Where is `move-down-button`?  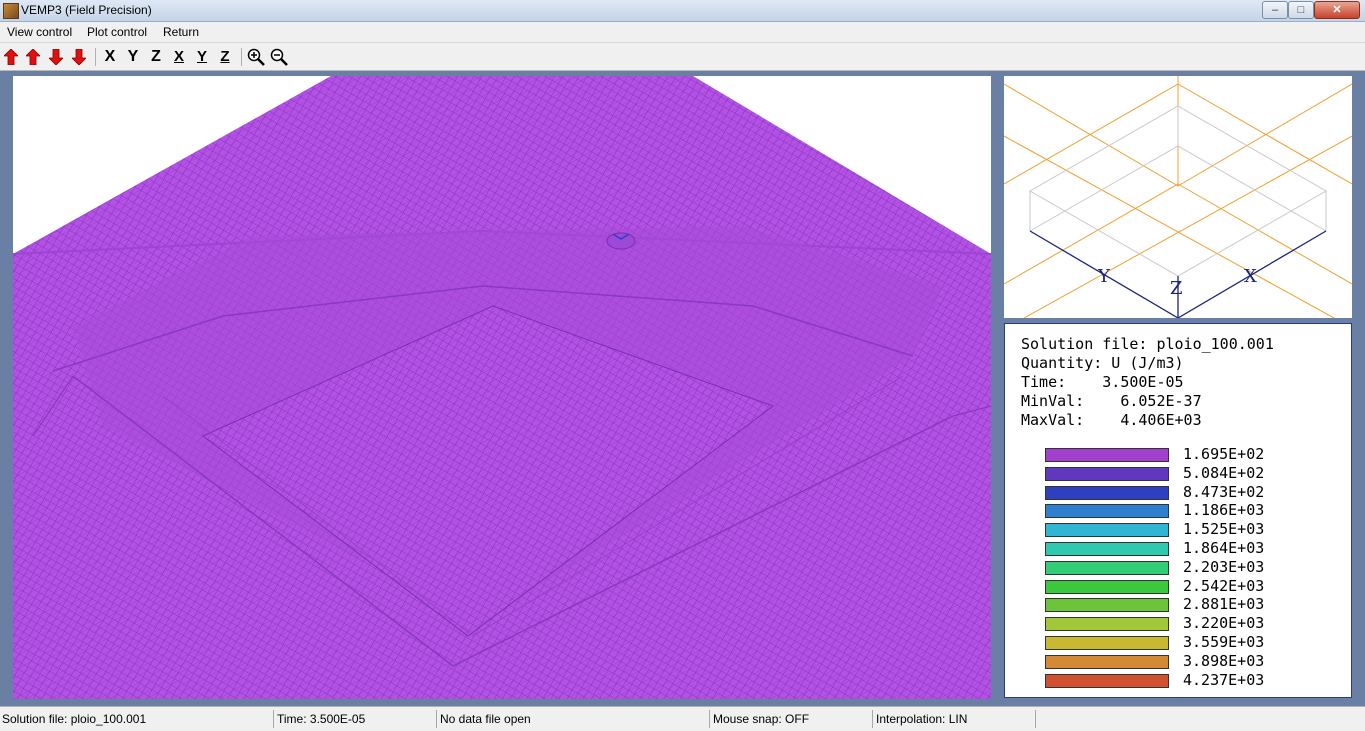
move-down-button is located at coordinates (56, 56).